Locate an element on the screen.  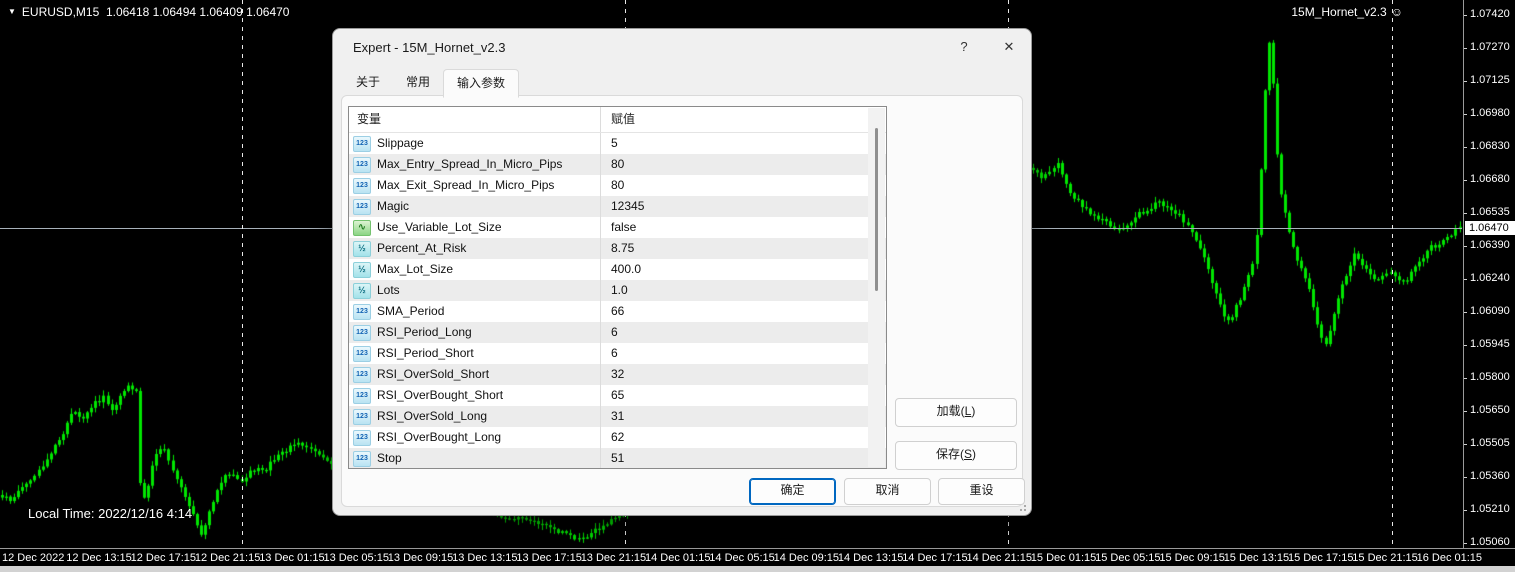
param-name-cell: 123 Slippage is located at coordinates (475, 143).